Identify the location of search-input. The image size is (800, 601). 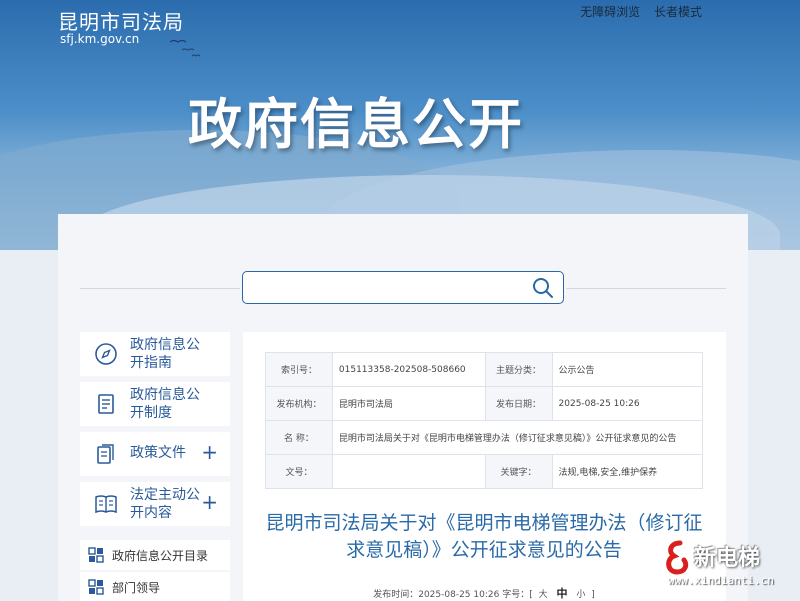
(384, 288).